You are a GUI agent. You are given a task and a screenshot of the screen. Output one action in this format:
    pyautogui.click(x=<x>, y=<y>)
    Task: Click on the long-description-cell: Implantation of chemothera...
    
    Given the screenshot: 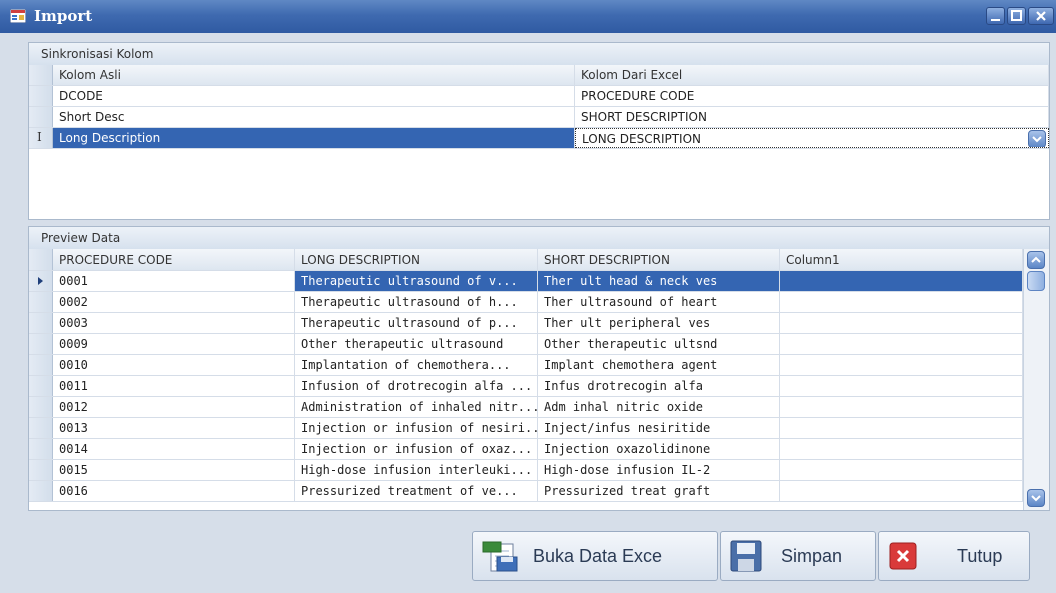 What is the action you would take?
    pyautogui.click(x=416, y=365)
    